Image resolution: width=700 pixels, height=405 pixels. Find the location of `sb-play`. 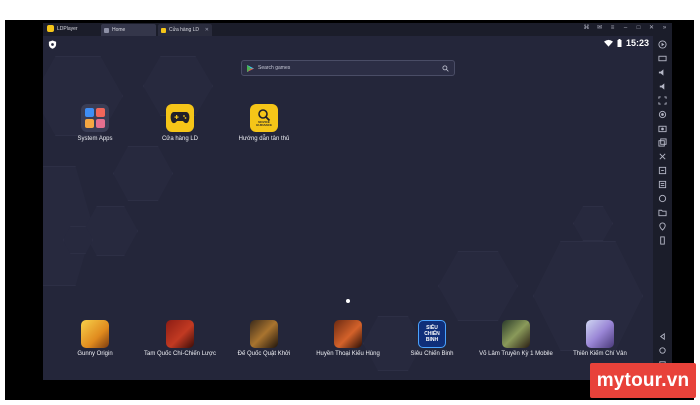

sb-play is located at coordinates (662, 44).